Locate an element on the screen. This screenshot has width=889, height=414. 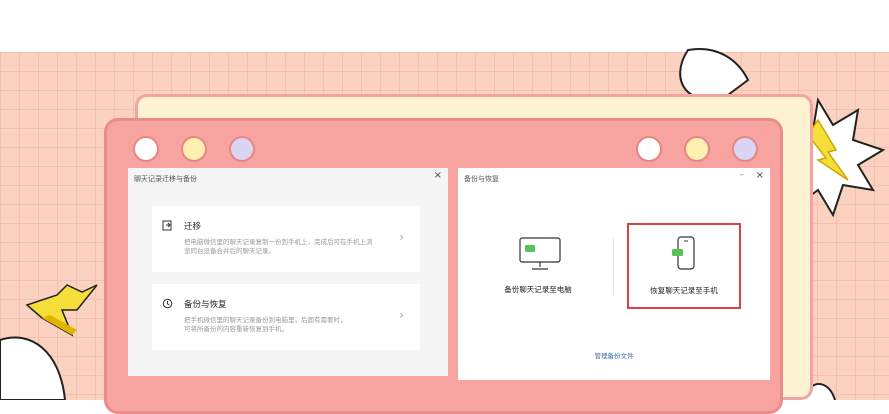
option-description-line: 可将所备份的内容重新恢复到手机。 is located at coordinates (236, 329).